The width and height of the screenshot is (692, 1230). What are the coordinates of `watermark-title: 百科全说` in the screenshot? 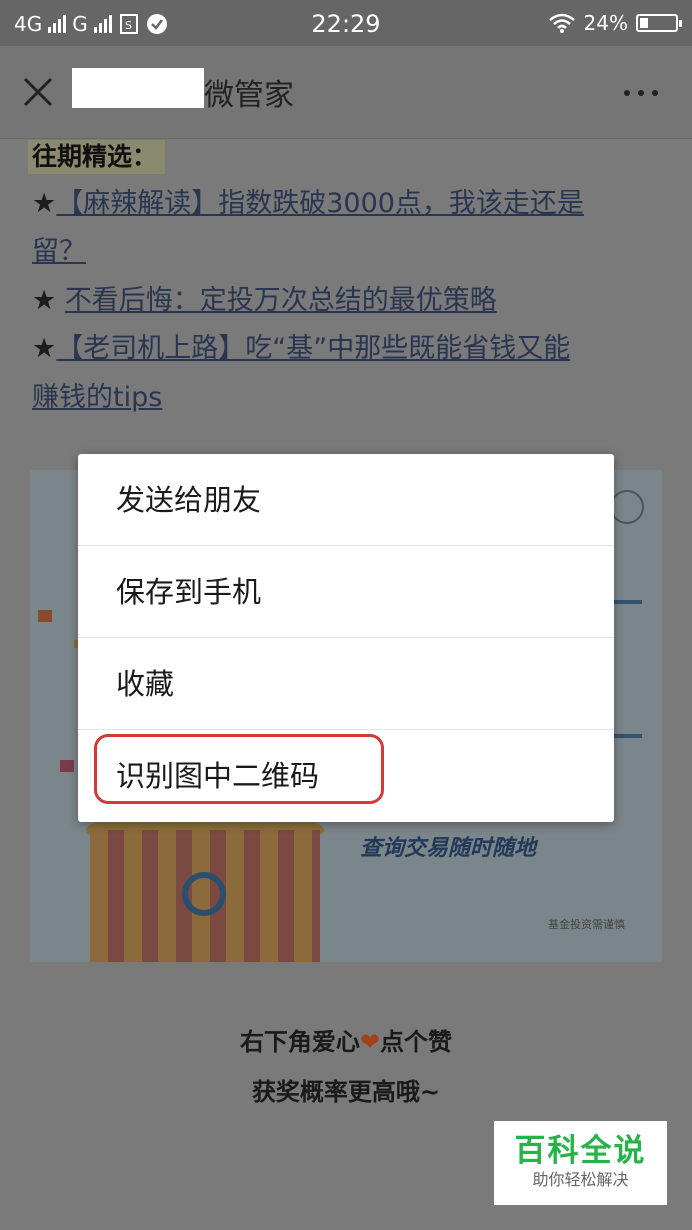 It's located at (580, 1151).